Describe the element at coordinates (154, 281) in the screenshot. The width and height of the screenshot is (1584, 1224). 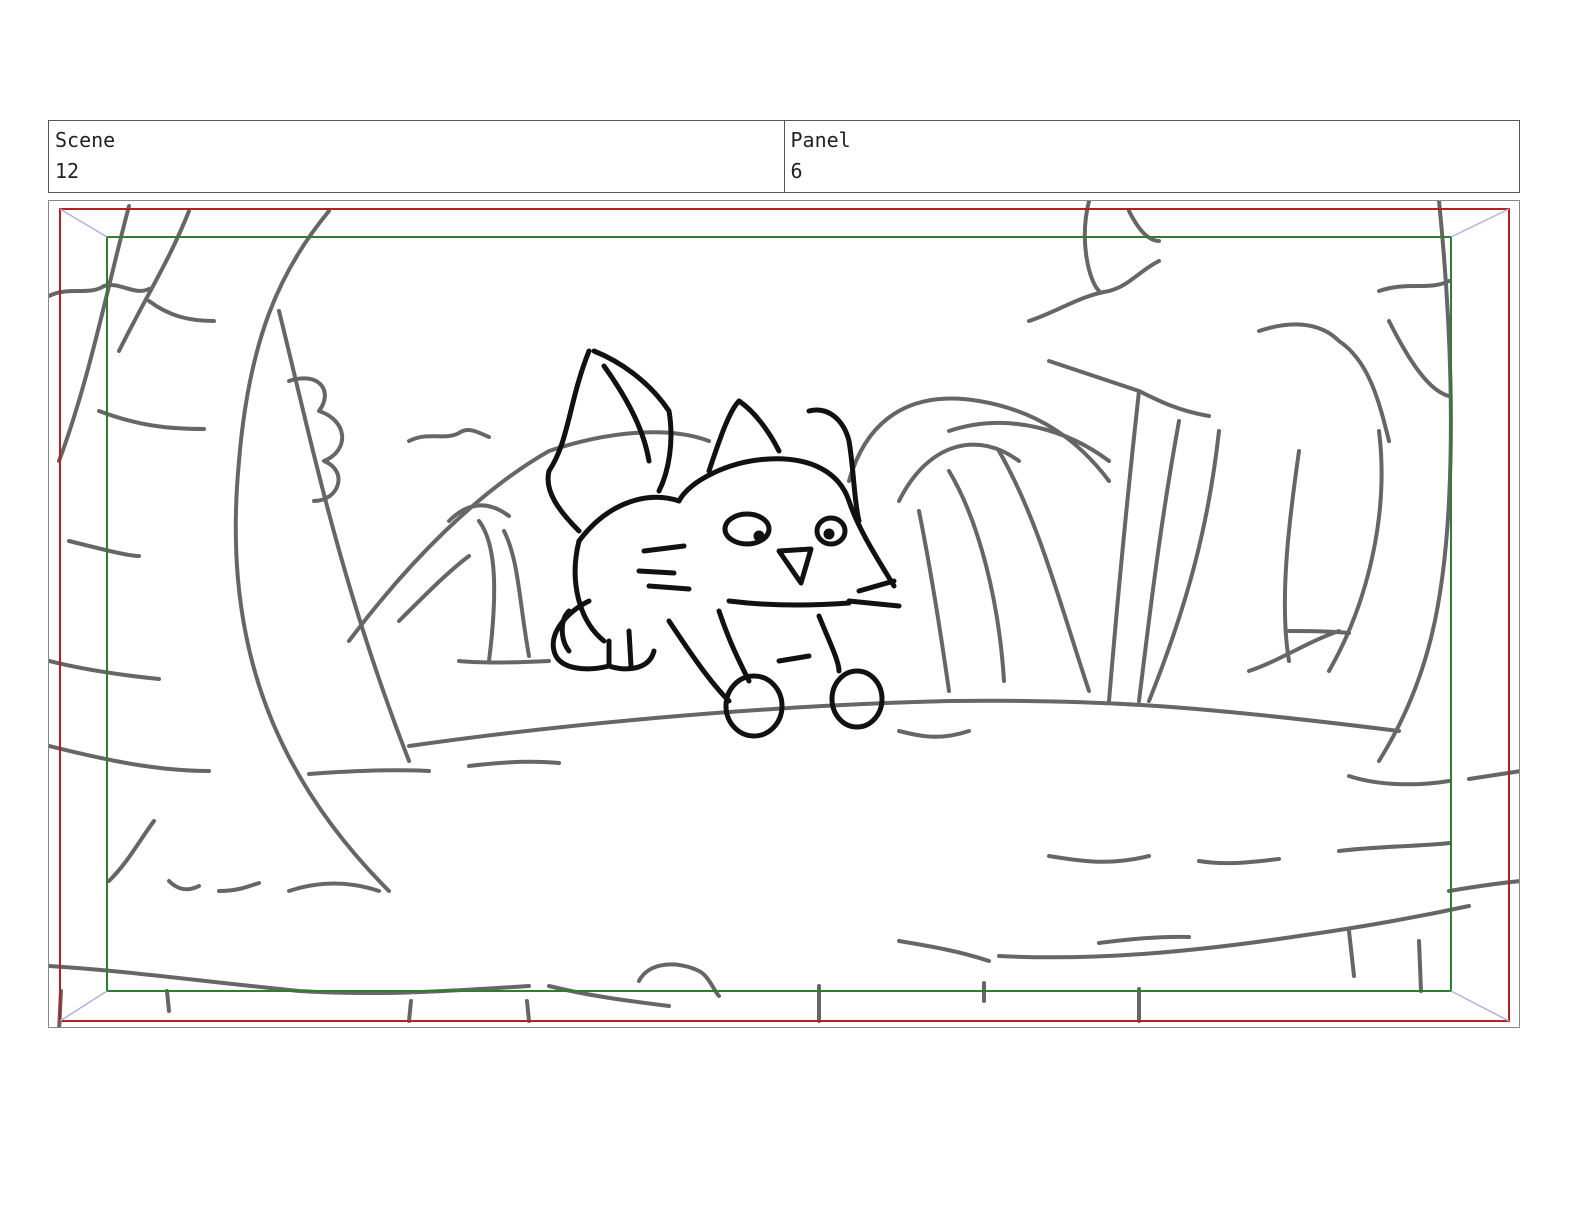
I see `tree-left-edge` at that location.